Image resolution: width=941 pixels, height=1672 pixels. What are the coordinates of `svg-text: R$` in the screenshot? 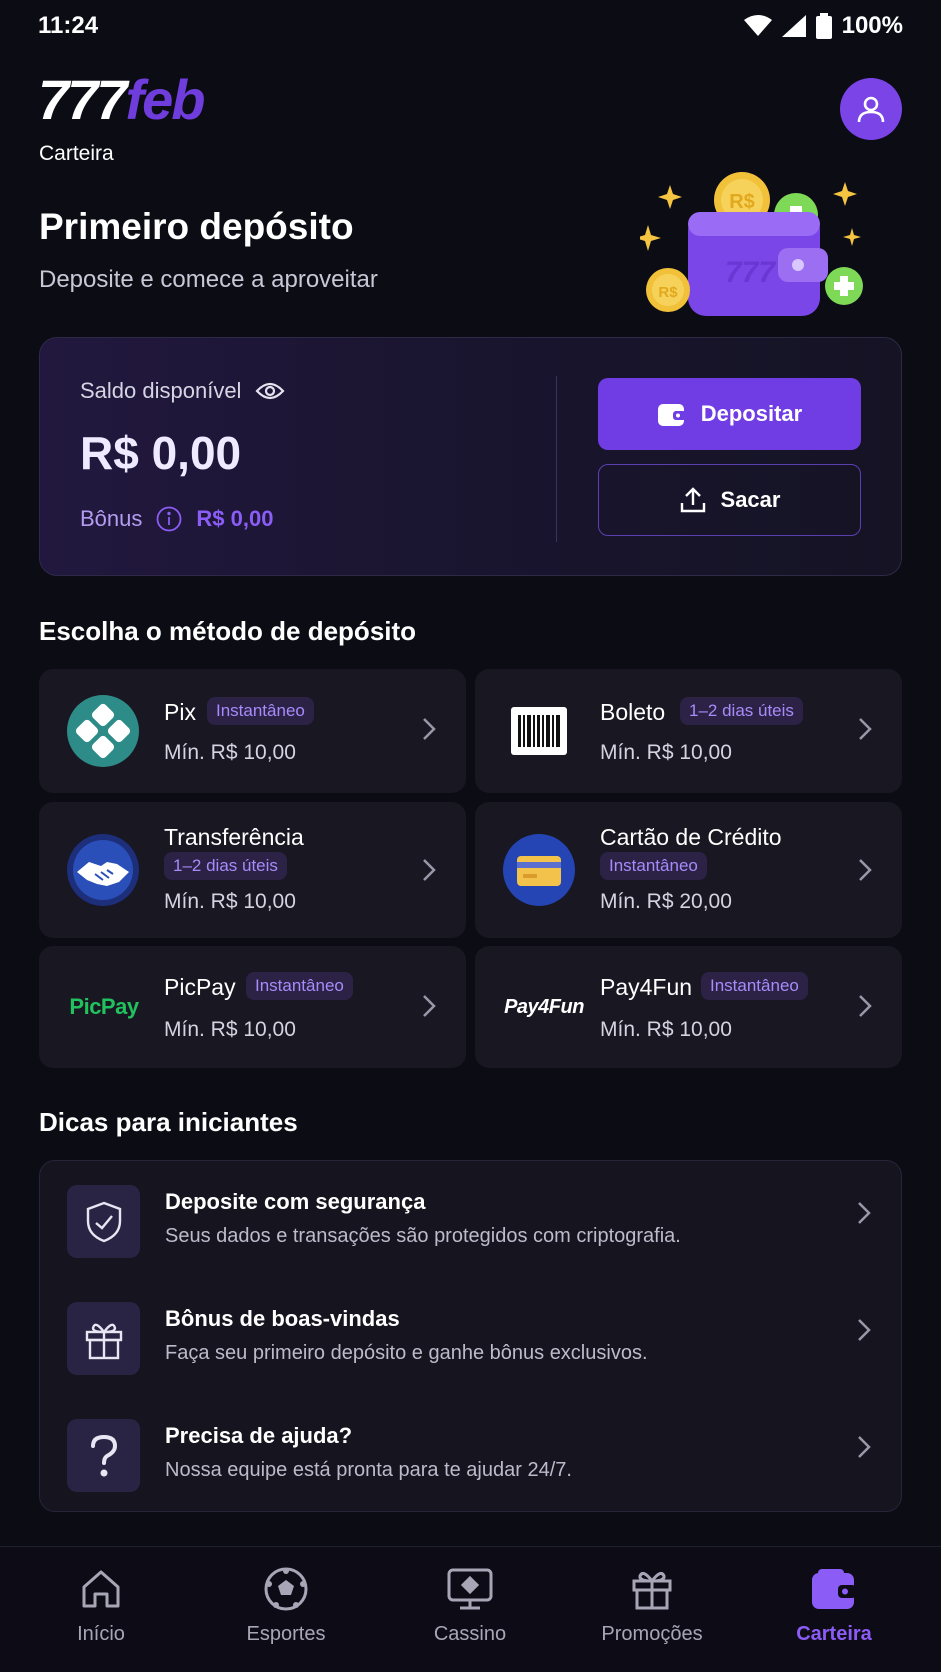 It's located at (742, 202).